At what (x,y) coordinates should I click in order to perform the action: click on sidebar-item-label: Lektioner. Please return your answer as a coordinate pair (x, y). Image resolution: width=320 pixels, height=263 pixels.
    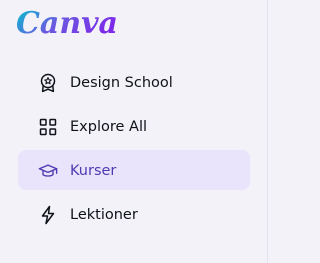
    Looking at the image, I should click on (104, 215).